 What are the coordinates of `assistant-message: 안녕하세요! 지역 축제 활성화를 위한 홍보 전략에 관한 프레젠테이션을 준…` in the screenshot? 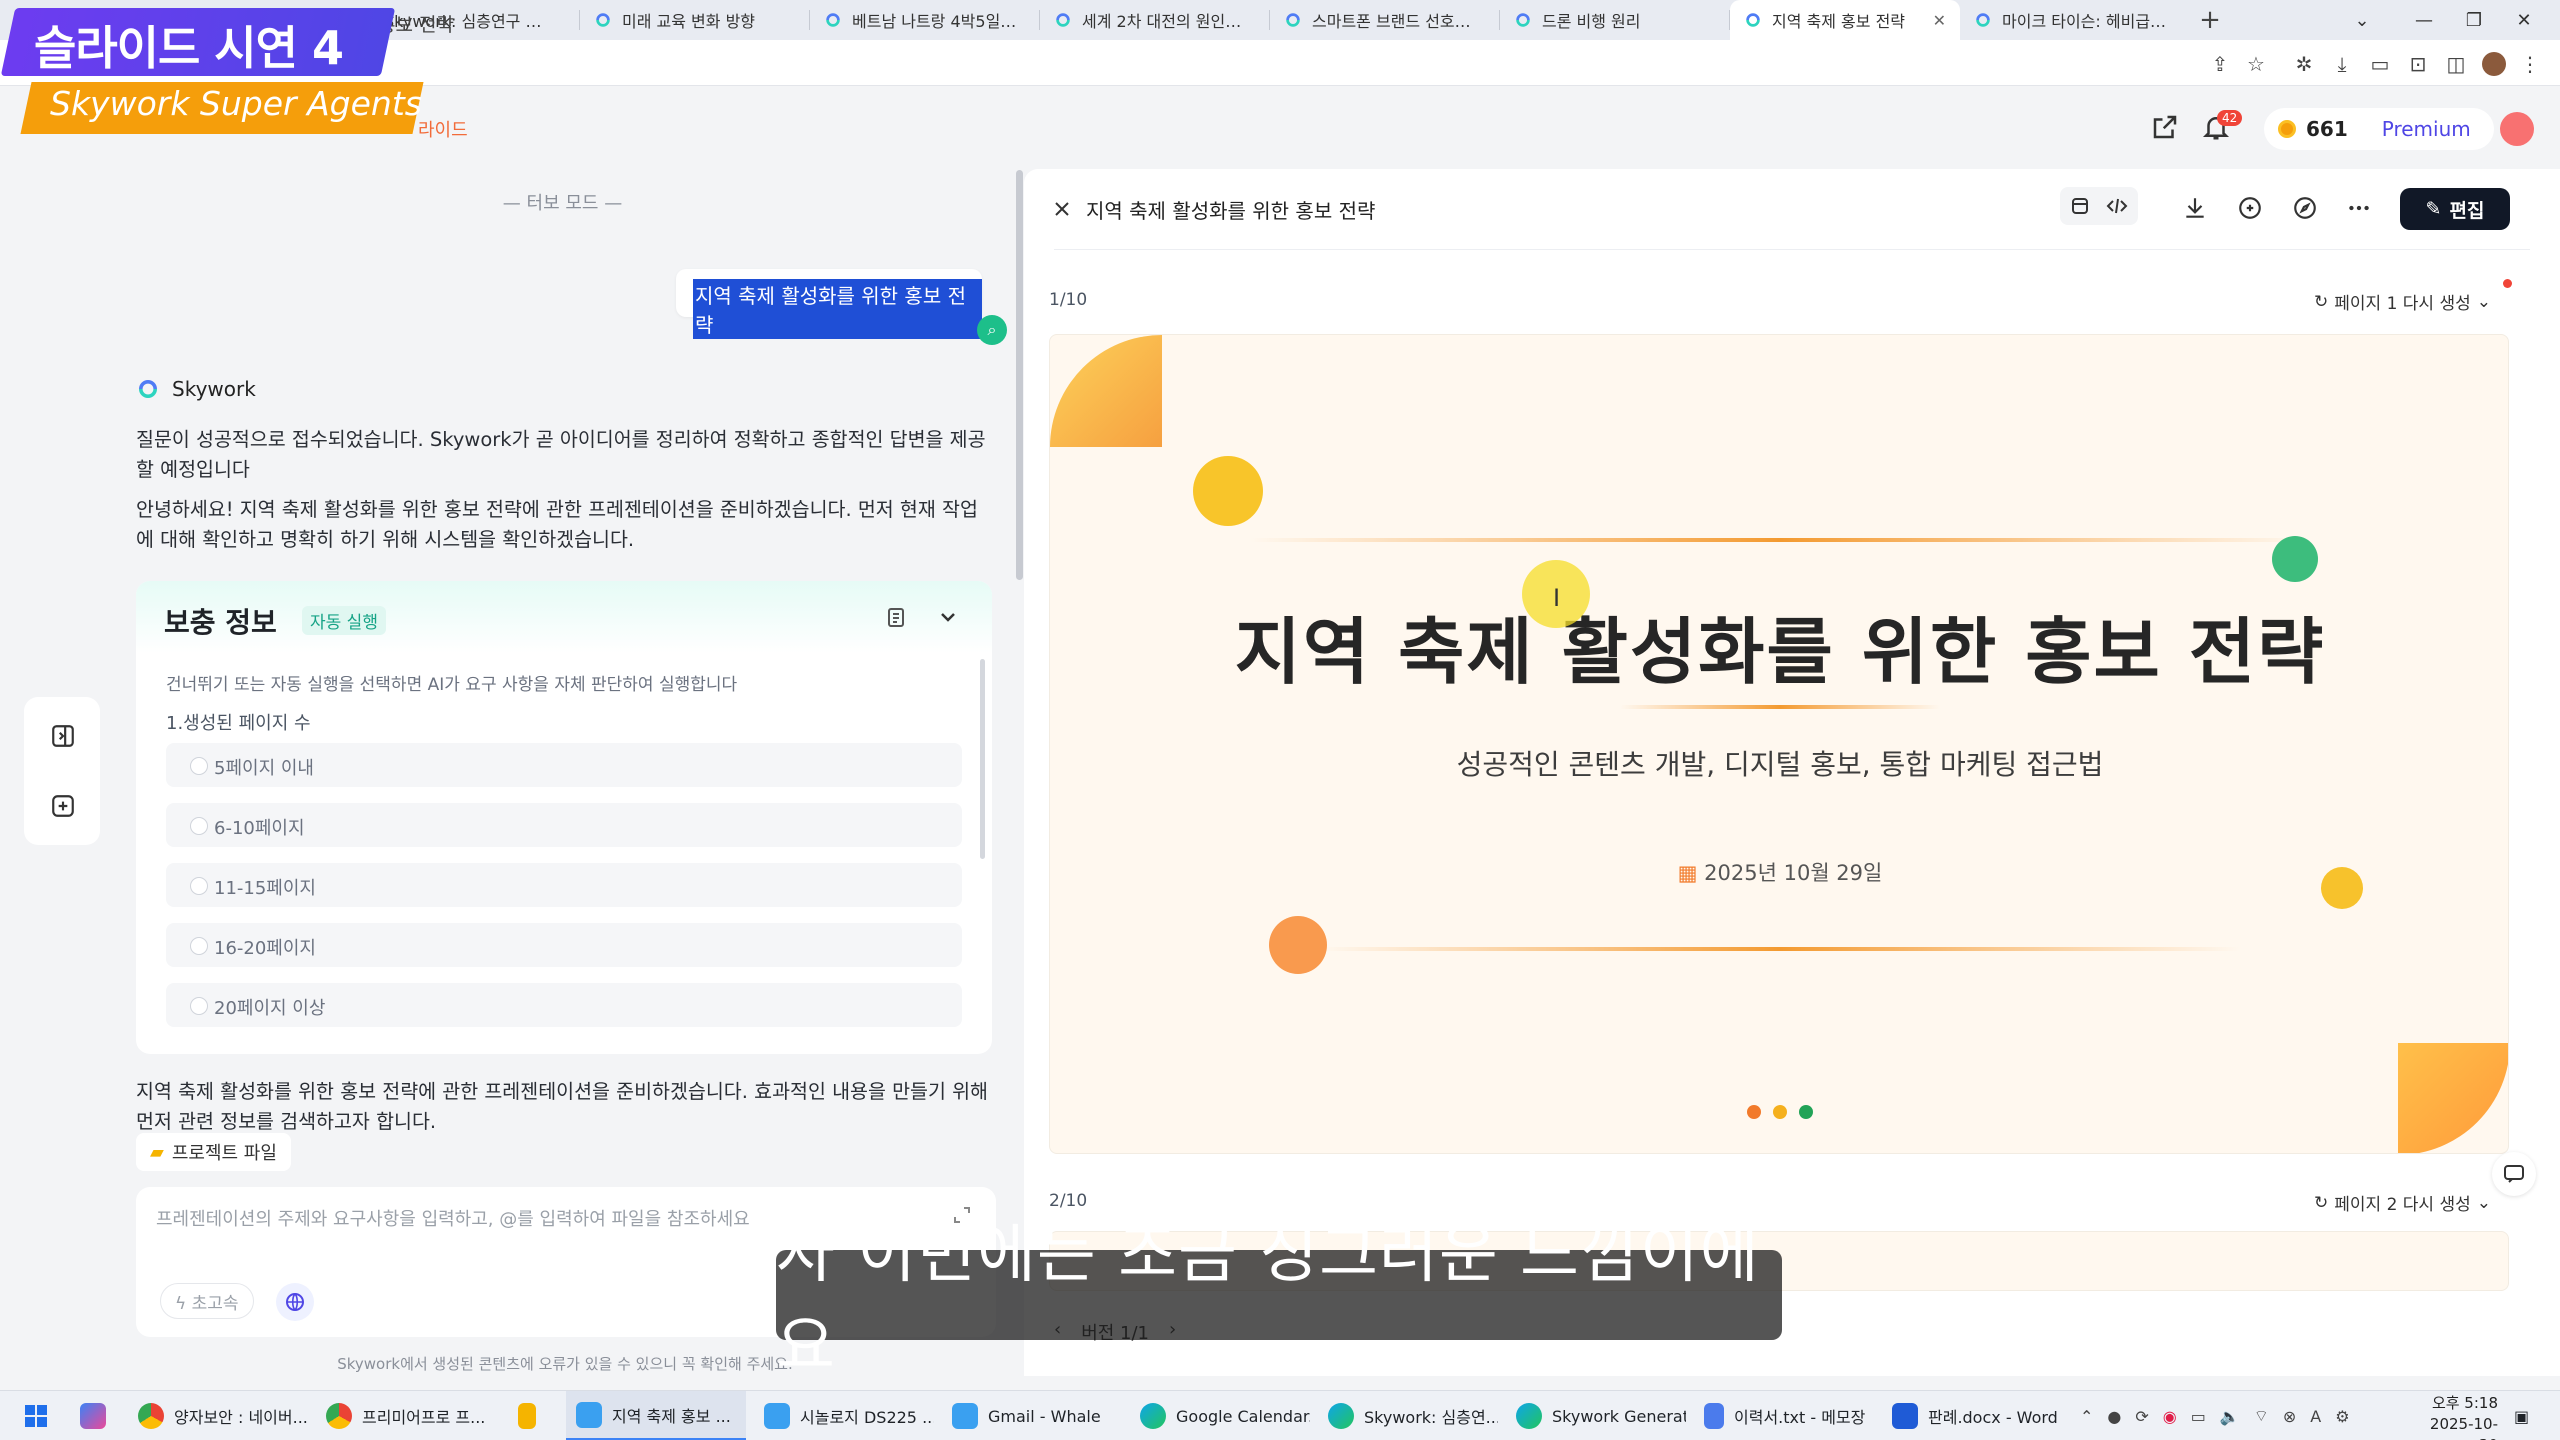 It's located at (557, 524).